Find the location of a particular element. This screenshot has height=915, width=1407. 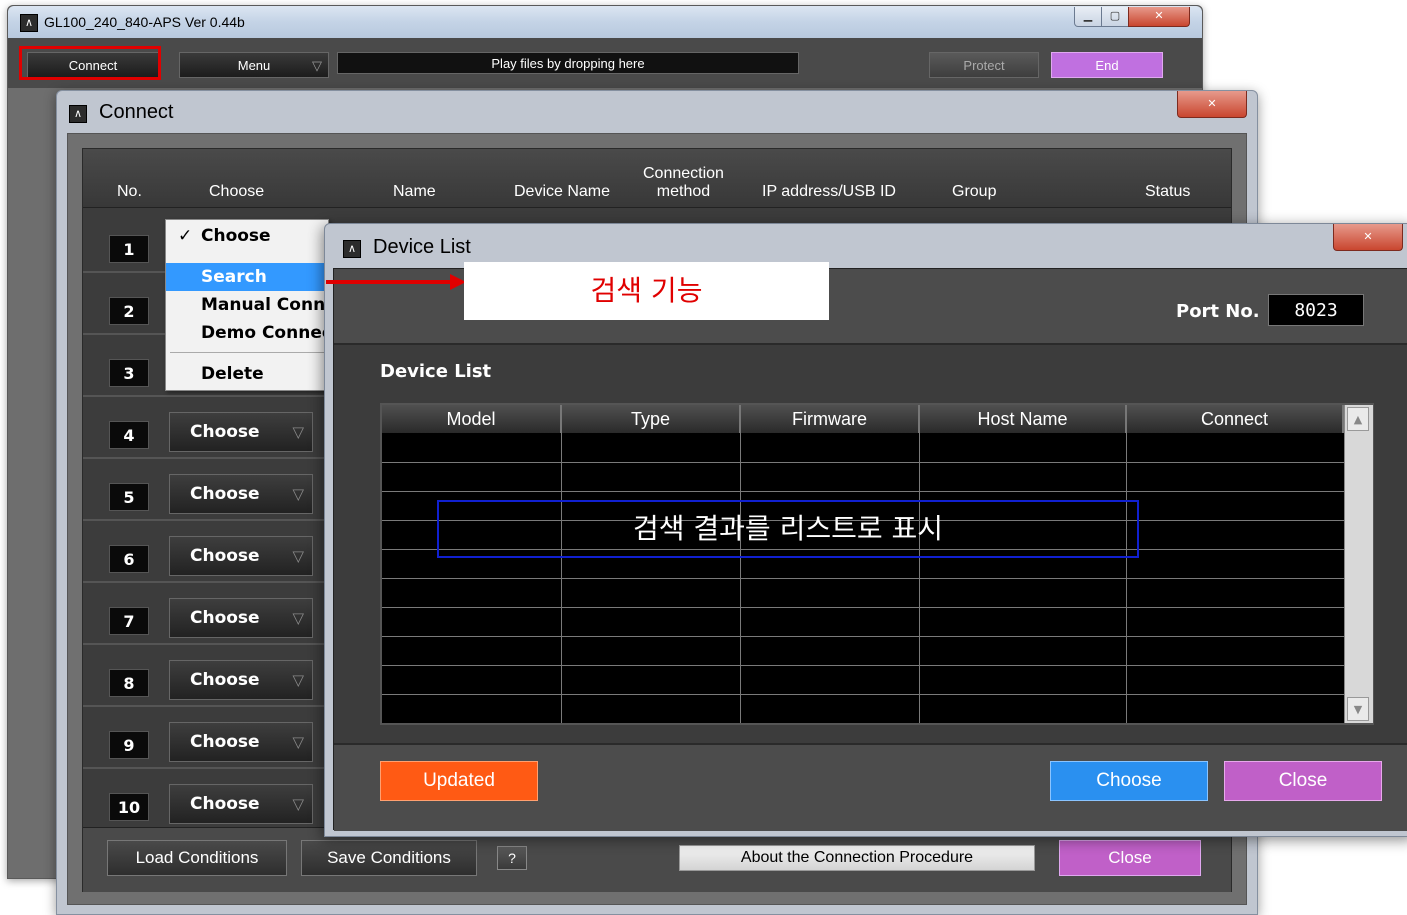

main-close-icon: ✕ is located at coordinates (1159, 17).